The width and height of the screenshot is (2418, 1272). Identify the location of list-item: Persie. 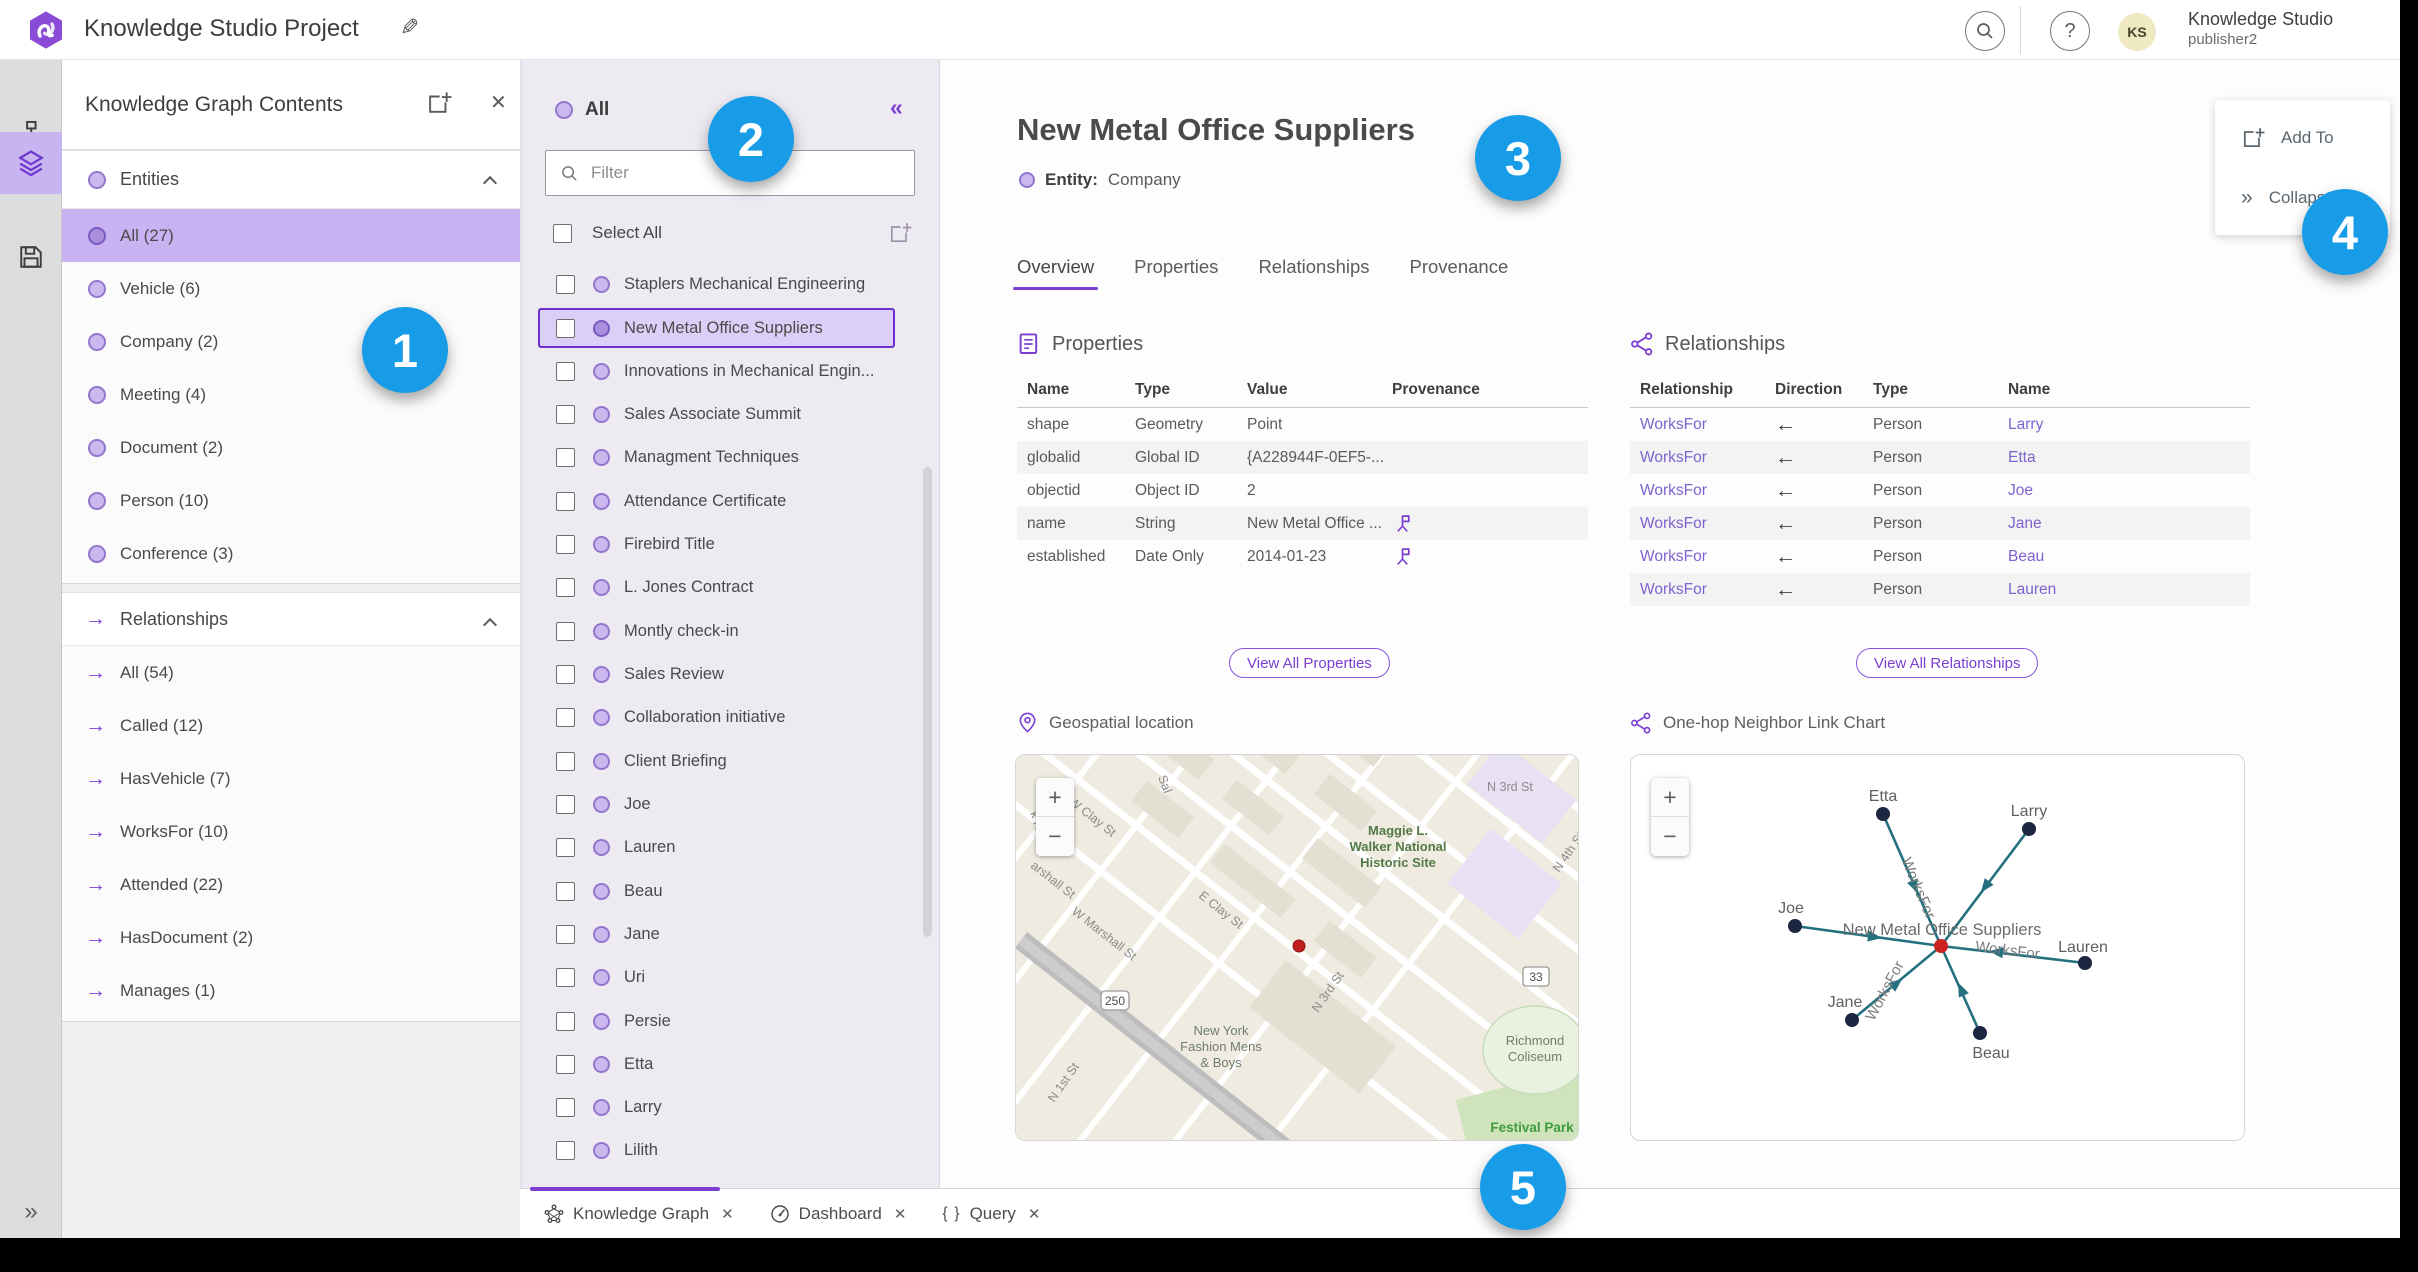
(730, 1021).